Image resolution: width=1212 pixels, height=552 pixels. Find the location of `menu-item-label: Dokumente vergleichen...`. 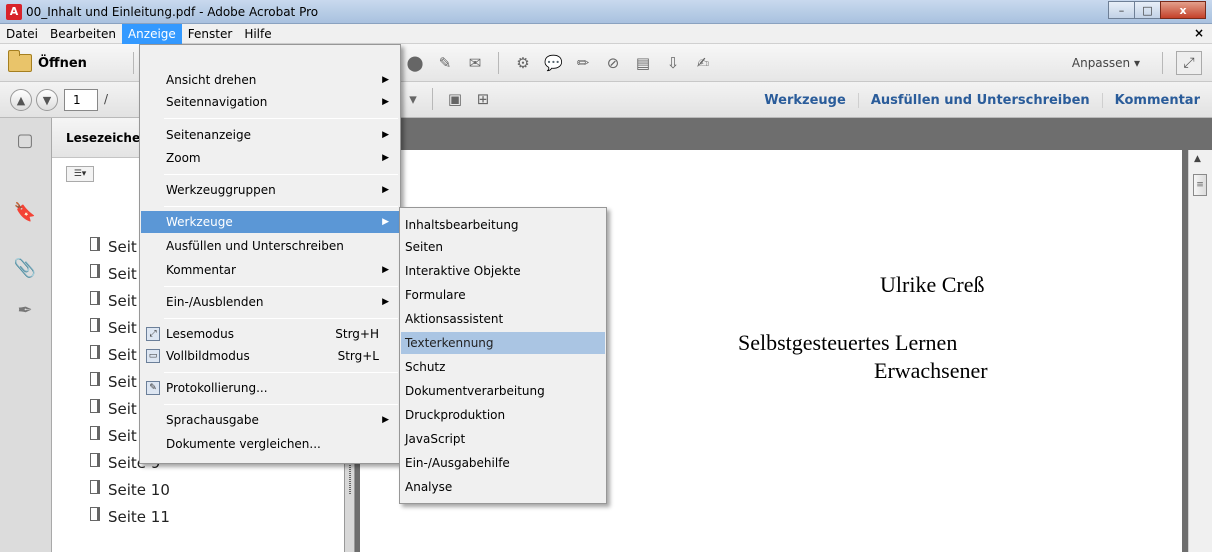

menu-item-label: Dokumente vergleichen... is located at coordinates (243, 444).